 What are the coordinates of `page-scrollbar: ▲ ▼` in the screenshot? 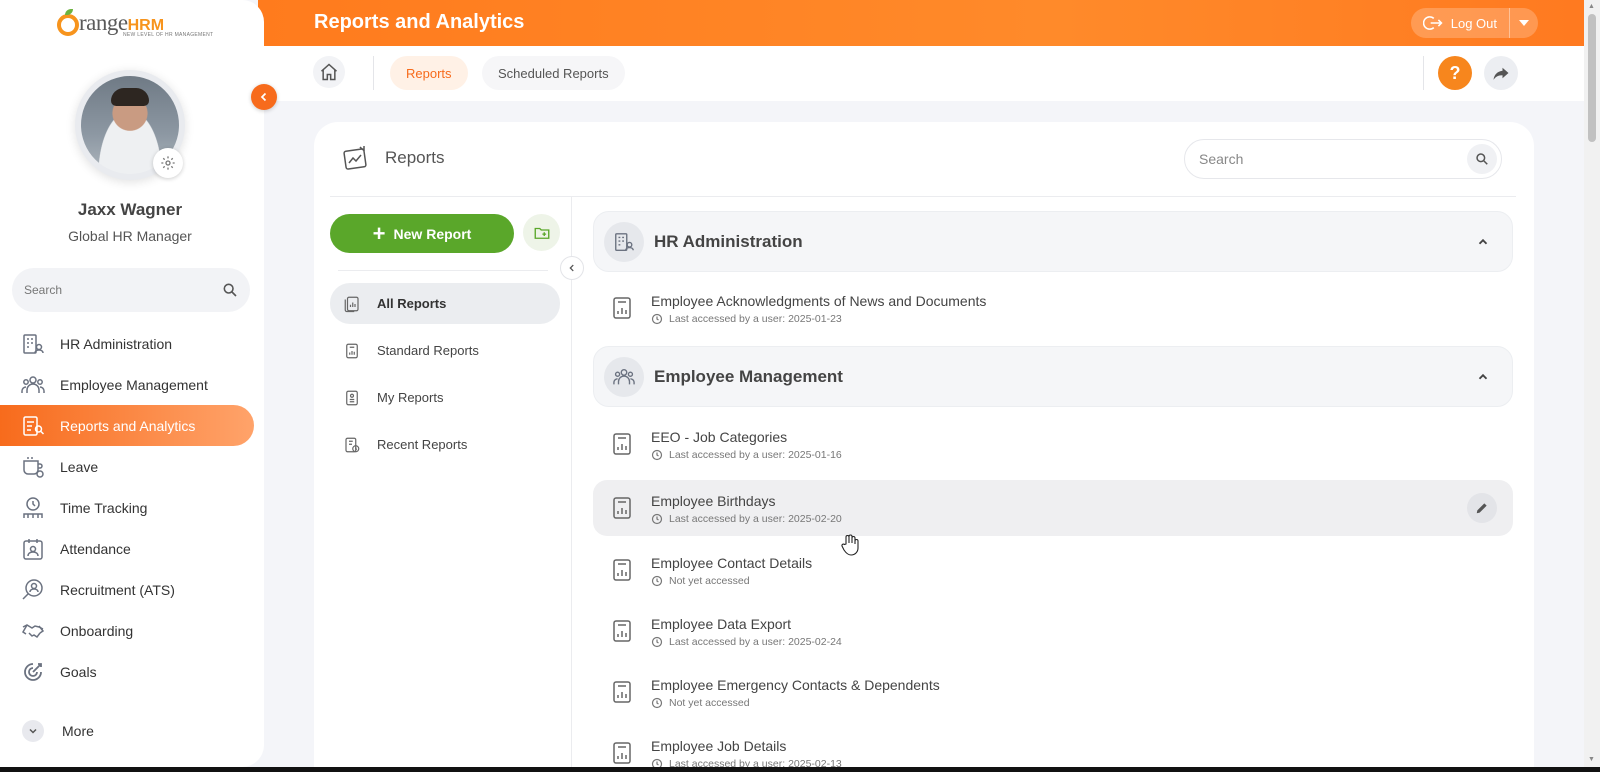 It's located at (1592, 386).